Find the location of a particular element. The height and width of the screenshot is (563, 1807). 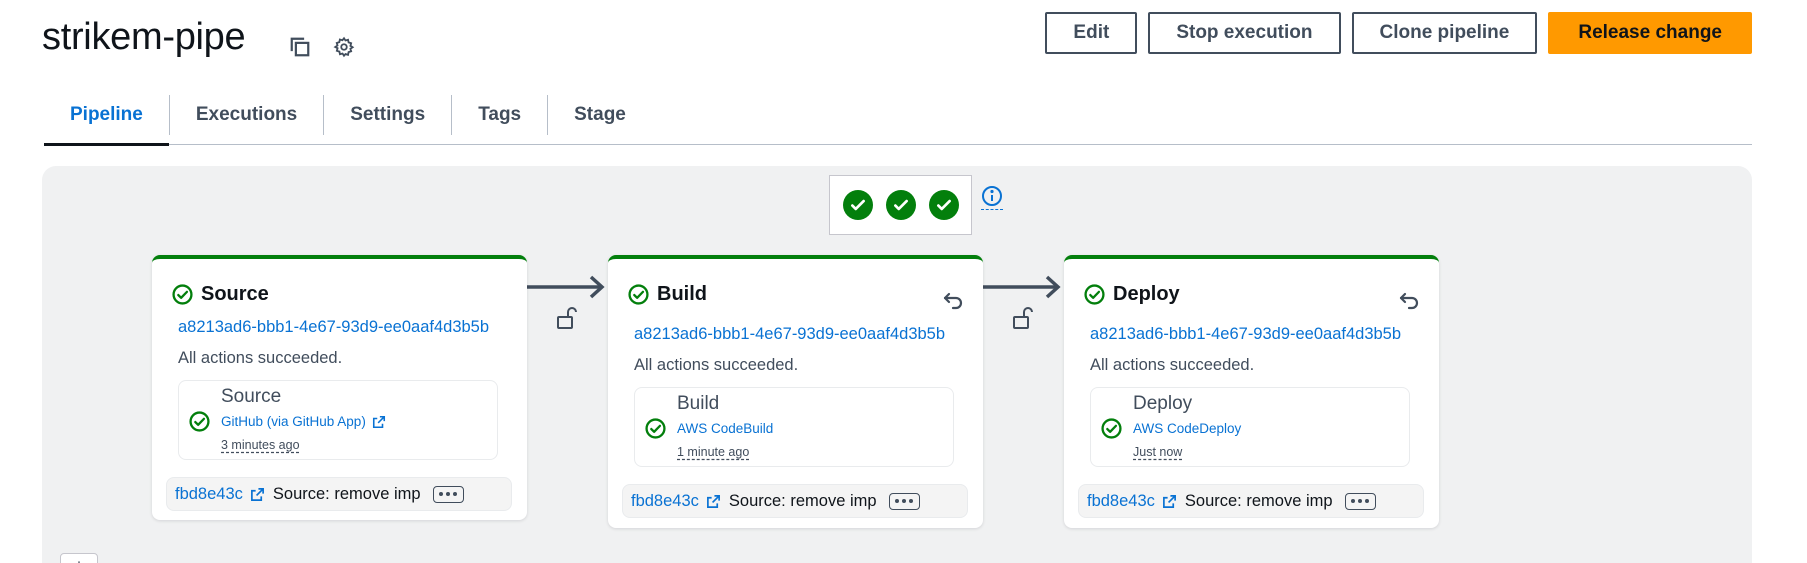

add-stage-button: + is located at coordinates (79, 558).